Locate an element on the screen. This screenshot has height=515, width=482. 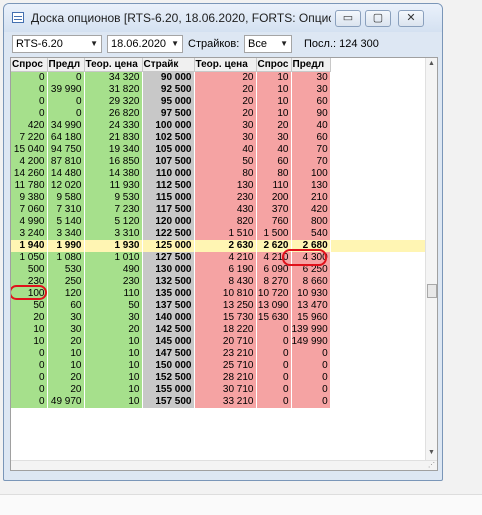
cell-put-theor: 33 210 is located at coordinates (225, 402).